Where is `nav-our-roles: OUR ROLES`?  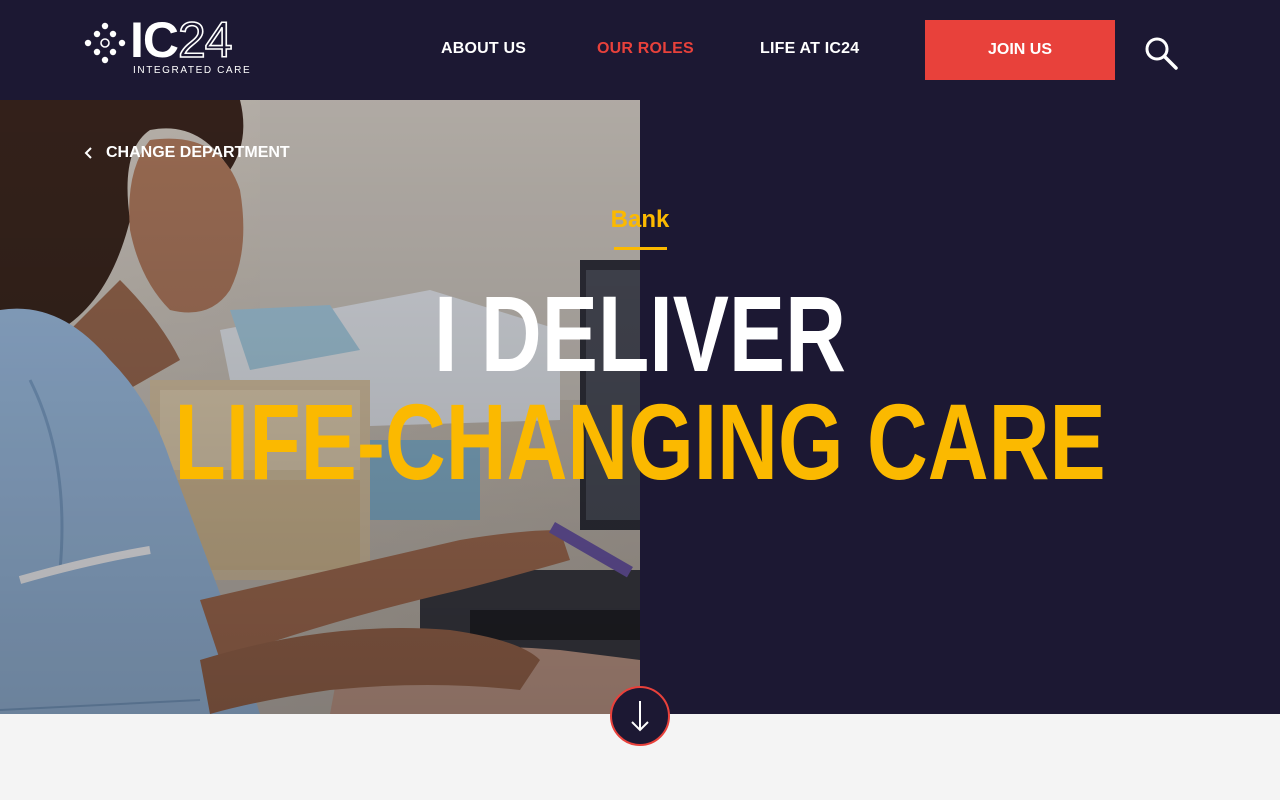
nav-our-roles: OUR ROLES is located at coordinates (645, 49).